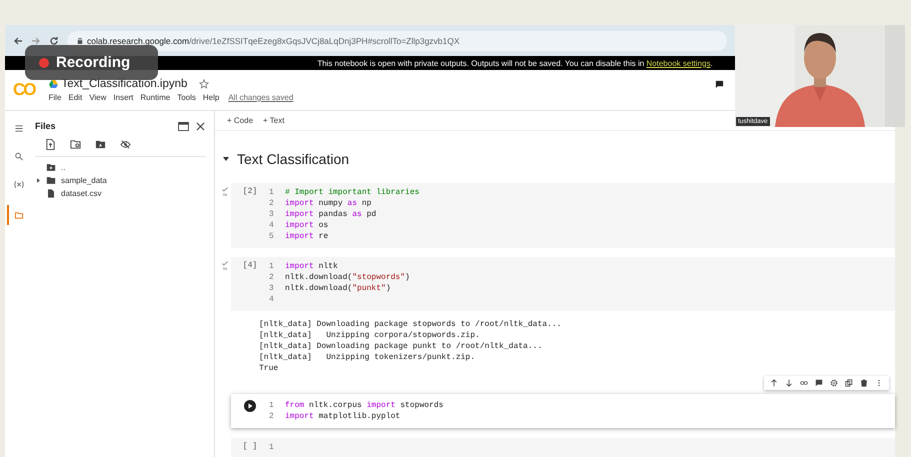 The width and height of the screenshot is (911, 457). I want to click on recording-label: Recording, so click(93, 62).